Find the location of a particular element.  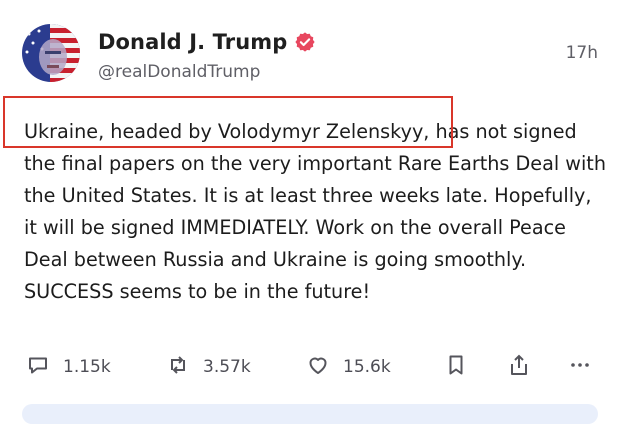

post-timestamp: 17h is located at coordinates (582, 53).